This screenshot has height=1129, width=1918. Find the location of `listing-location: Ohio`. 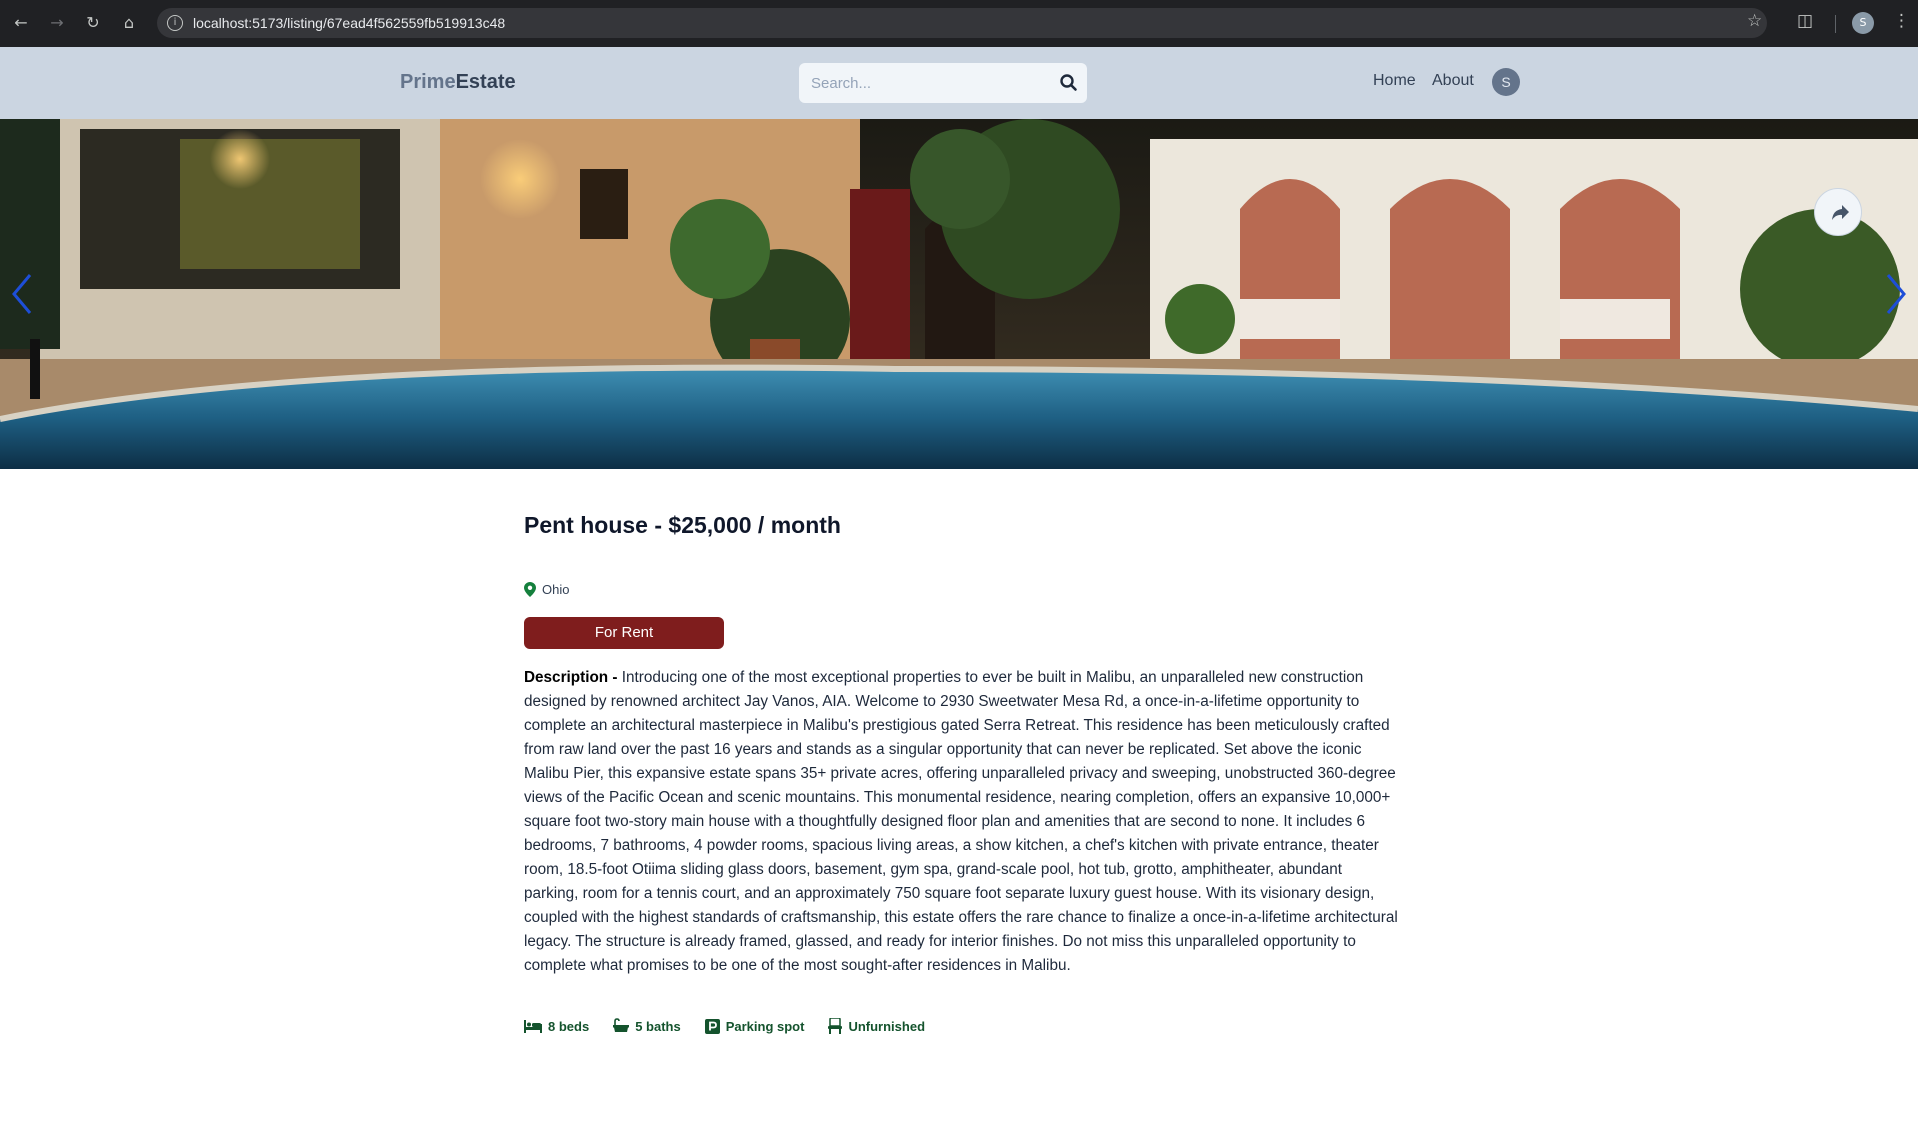

listing-location: Ohio is located at coordinates (546, 589).